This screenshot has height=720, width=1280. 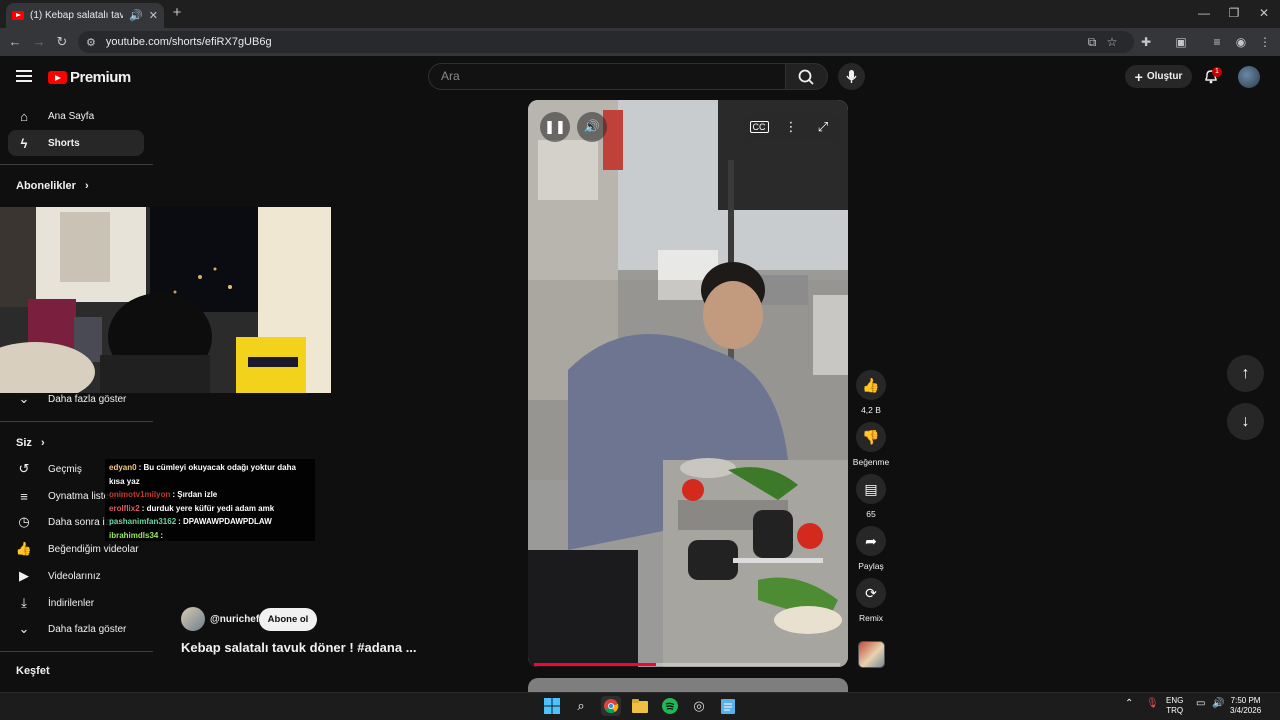 I want to click on spotify-icon, so click(x=670, y=706).